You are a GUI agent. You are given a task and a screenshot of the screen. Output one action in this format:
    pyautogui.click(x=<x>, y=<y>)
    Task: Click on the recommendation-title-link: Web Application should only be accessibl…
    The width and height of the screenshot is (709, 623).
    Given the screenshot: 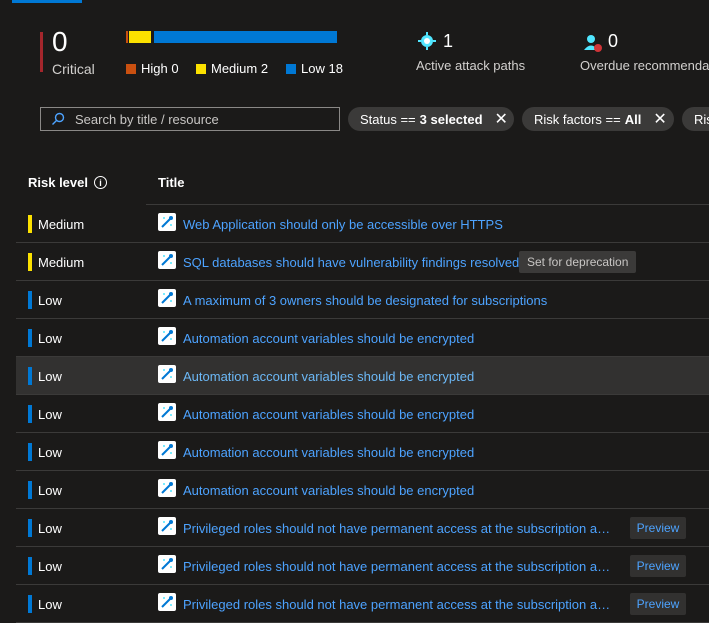 What is the action you would take?
    pyautogui.click(x=343, y=224)
    